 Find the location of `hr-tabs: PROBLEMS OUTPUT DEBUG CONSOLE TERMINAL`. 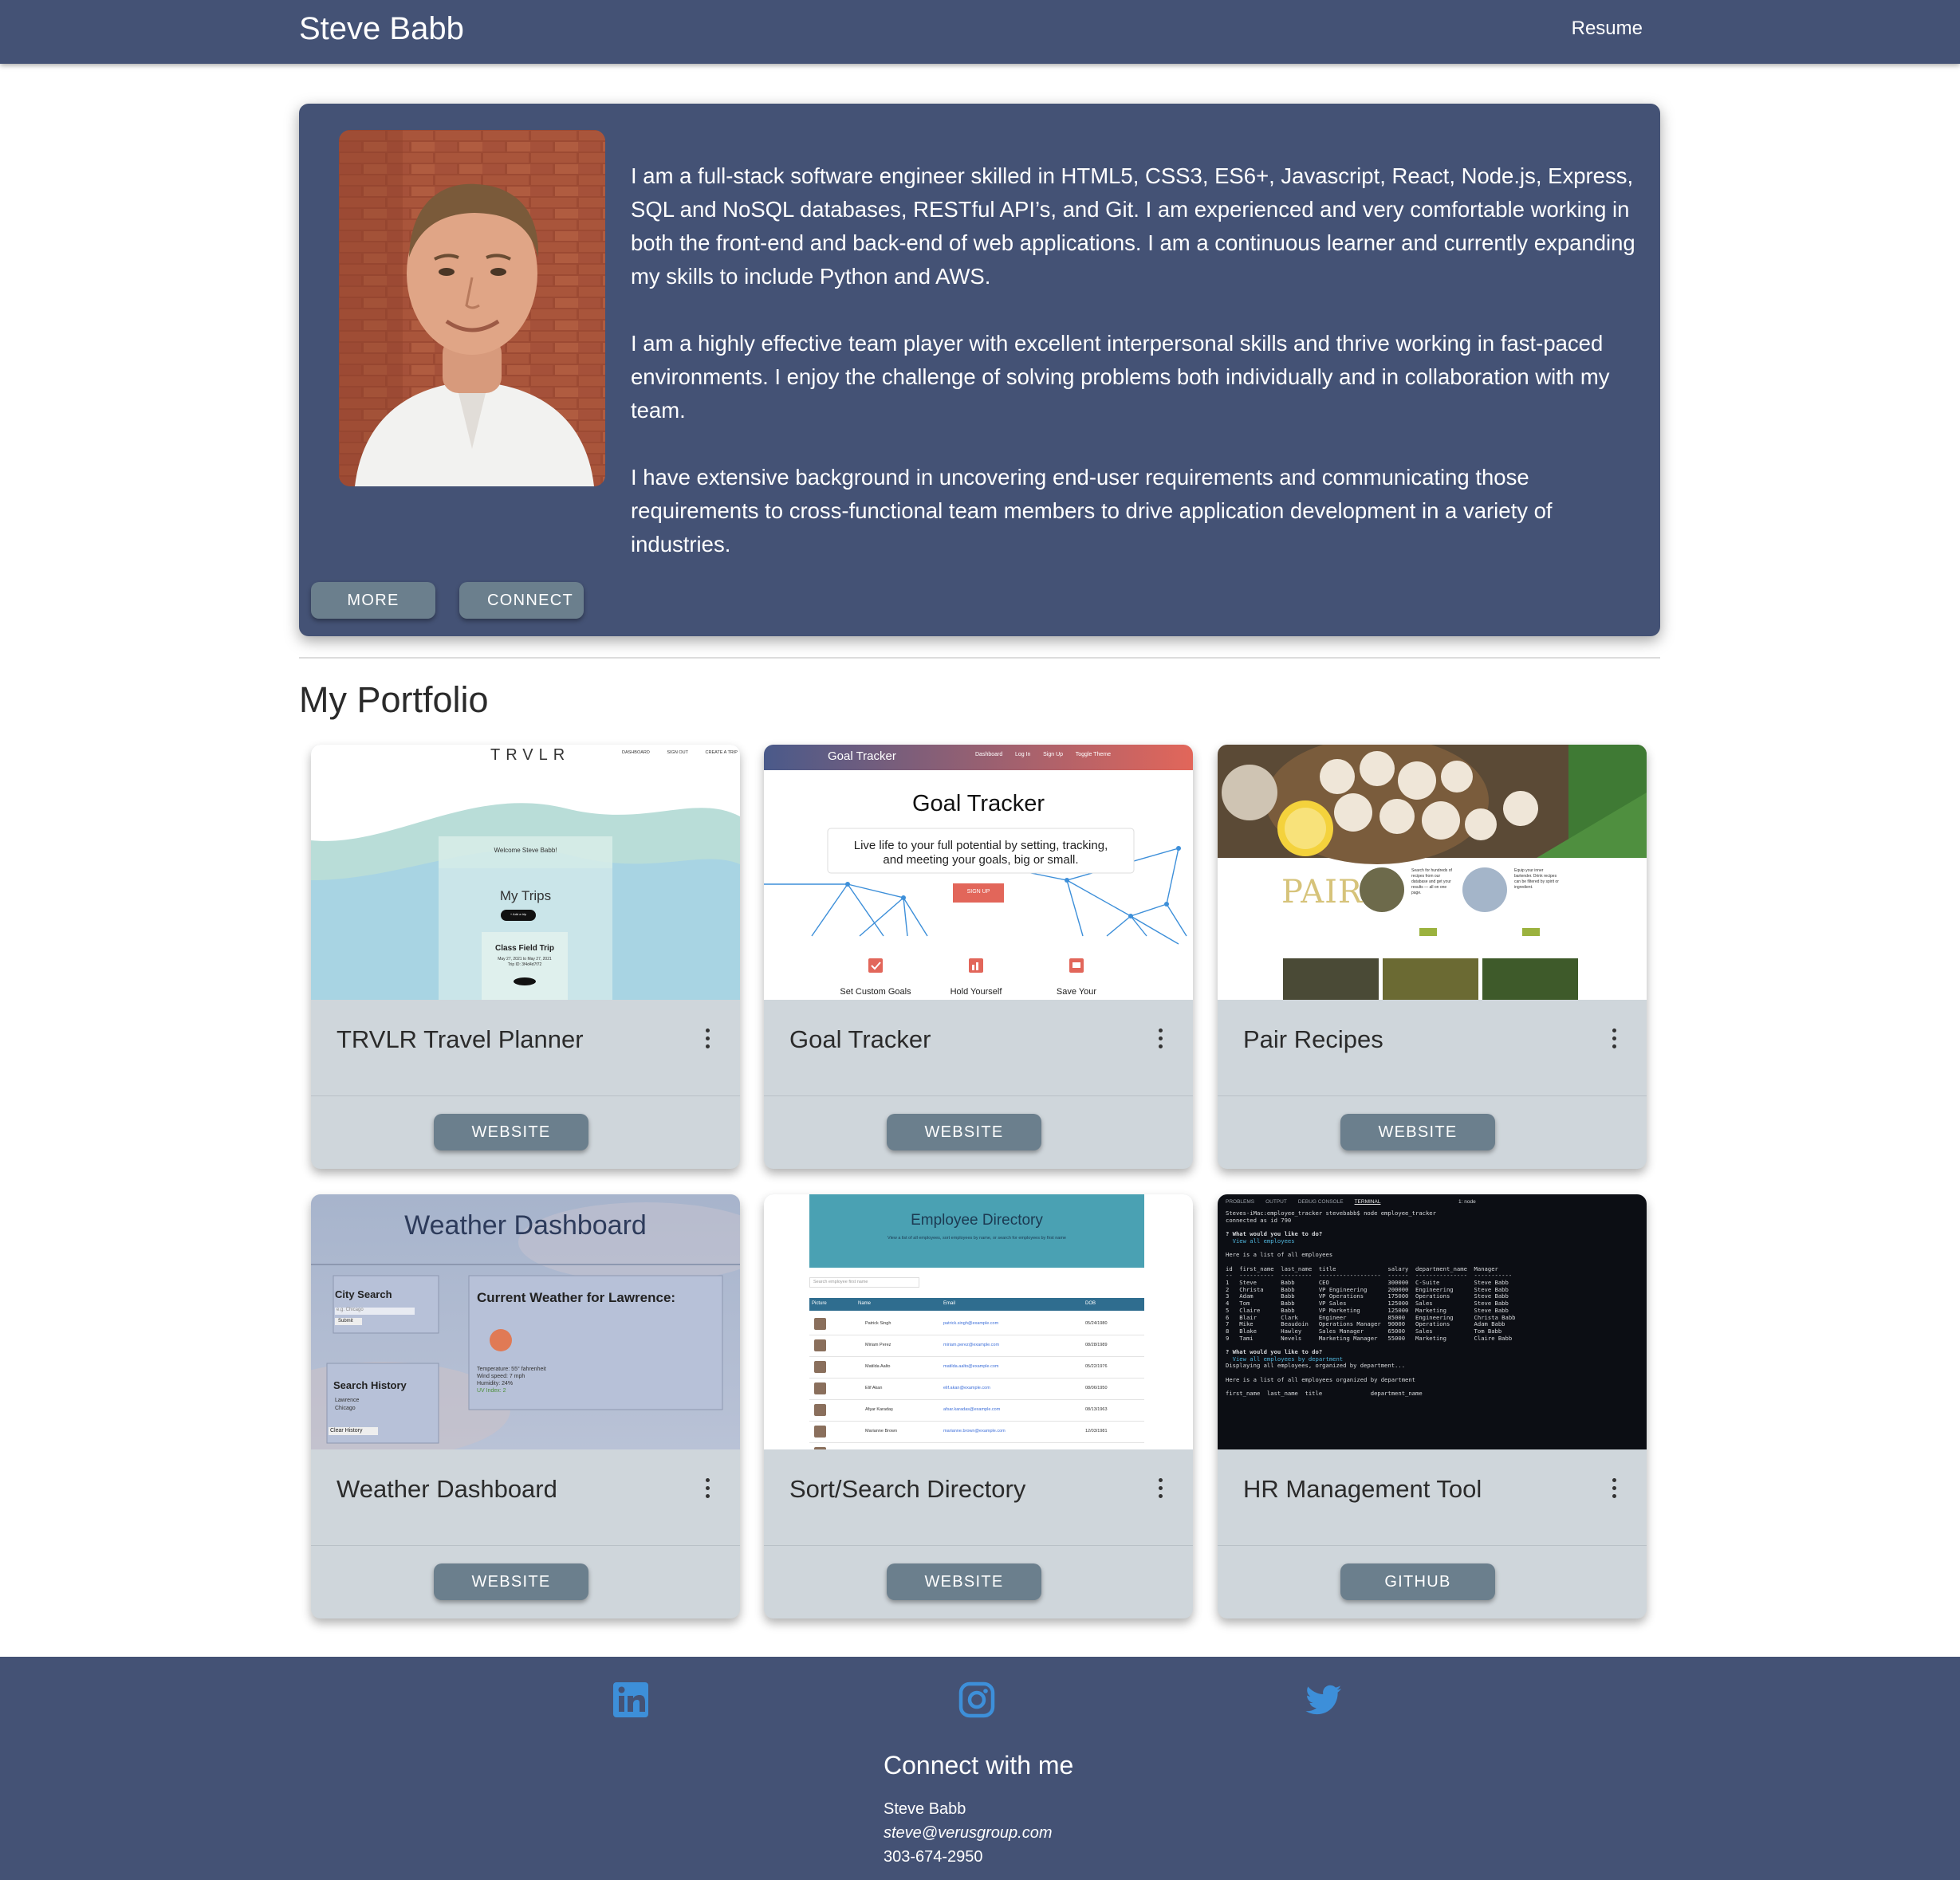

hr-tabs: PROBLEMS OUTPUT DEBUG CONSOLE TERMINAL is located at coordinates (1303, 1202).